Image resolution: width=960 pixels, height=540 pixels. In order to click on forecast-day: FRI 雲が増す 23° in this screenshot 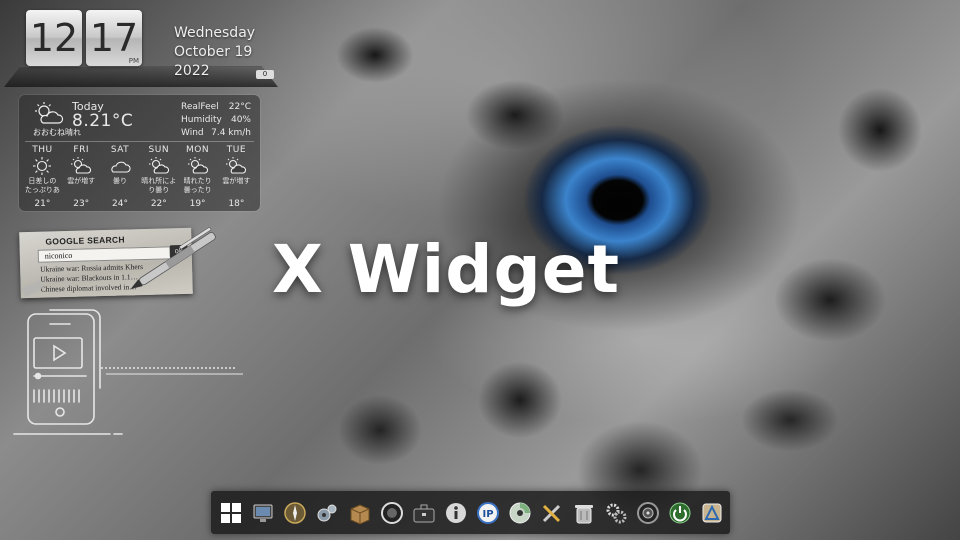, I will do `click(81, 177)`.